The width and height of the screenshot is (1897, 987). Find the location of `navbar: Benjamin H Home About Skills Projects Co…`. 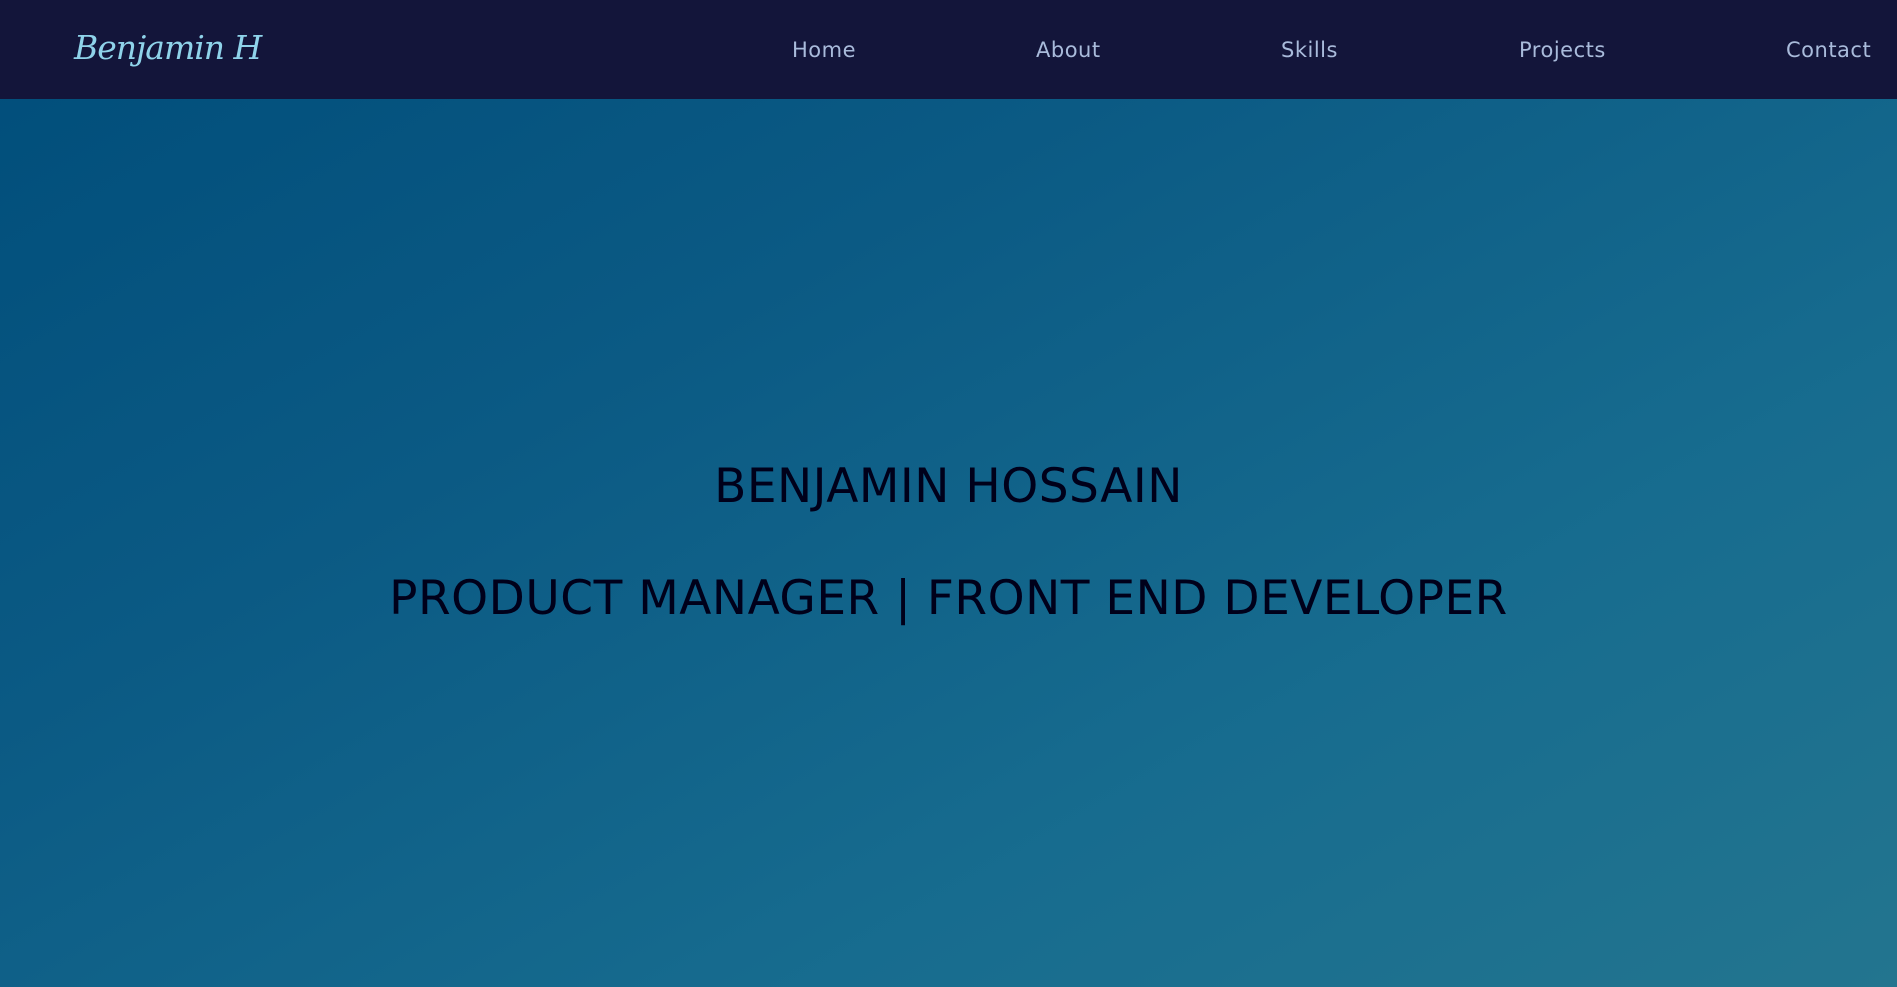

navbar: Benjamin H Home About Skills Projects Co… is located at coordinates (948, 49).